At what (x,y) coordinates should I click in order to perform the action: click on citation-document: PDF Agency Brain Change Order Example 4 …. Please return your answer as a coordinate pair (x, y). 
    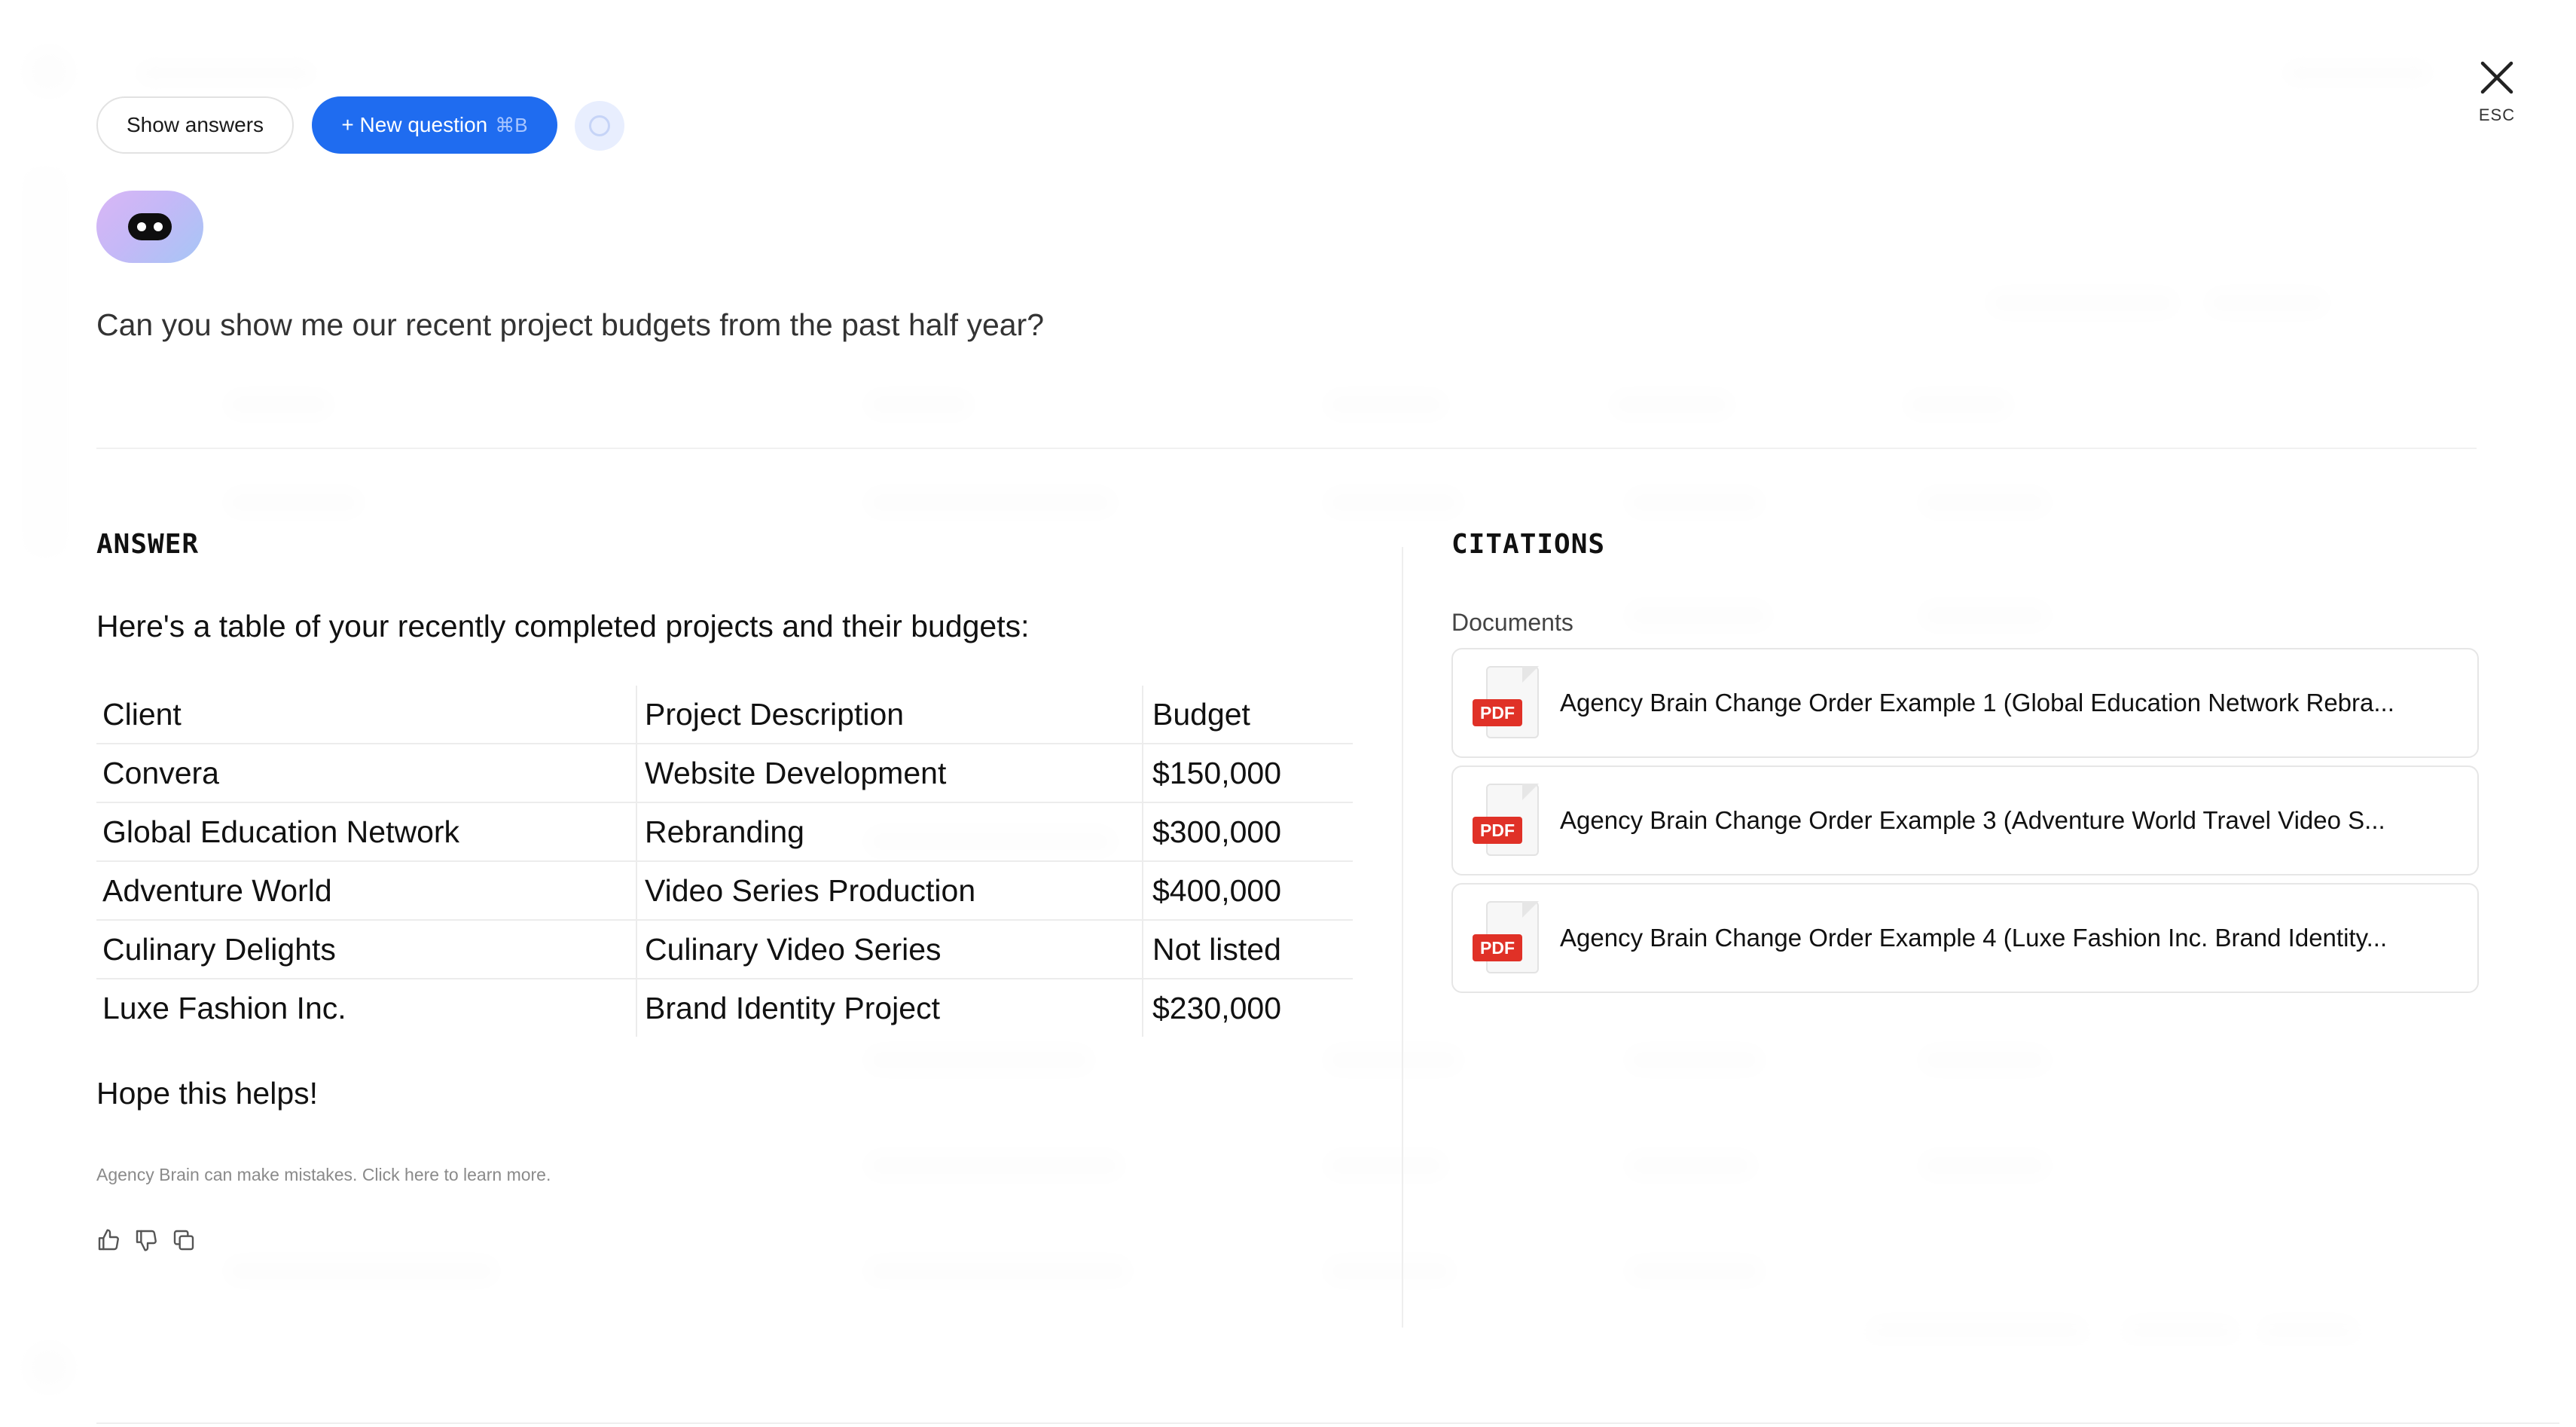
    Looking at the image, I should click on (1965, 938).